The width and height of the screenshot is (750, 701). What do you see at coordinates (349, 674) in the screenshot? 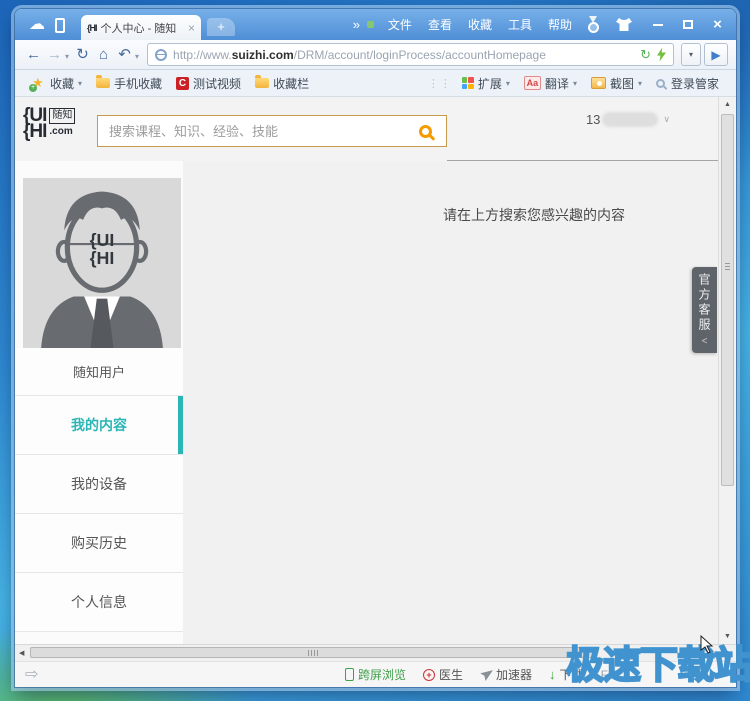
I see `cross-screen-phone-icon` at bounding box center [349, 674].